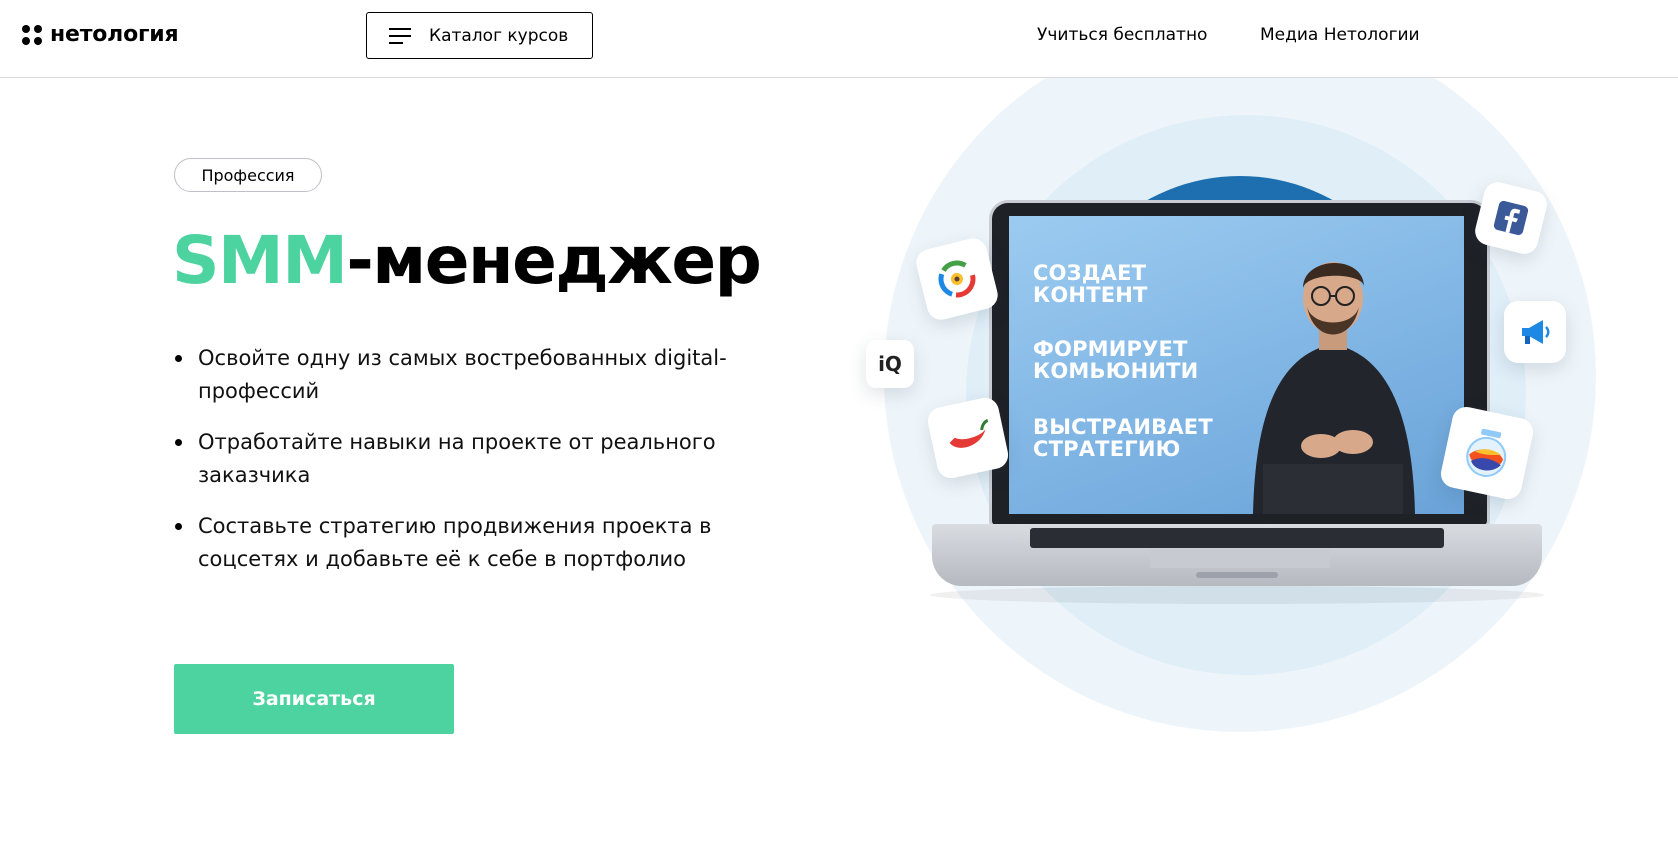  Describe the element at coordinates (1487, 453) in the screenshot. I see `fish-jar-icon` at that location.